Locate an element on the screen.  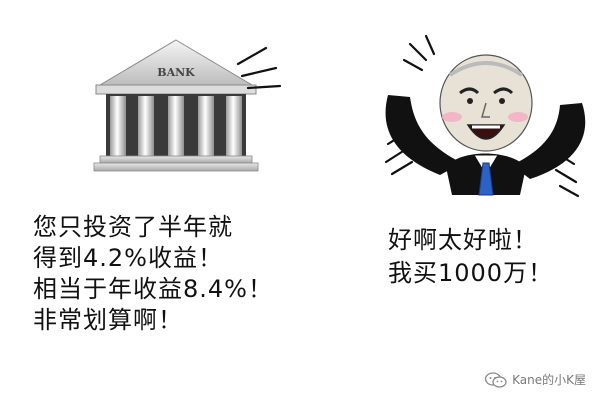
bank-caption-line: 非常划算啊！ is located at coordinates (108, 320).